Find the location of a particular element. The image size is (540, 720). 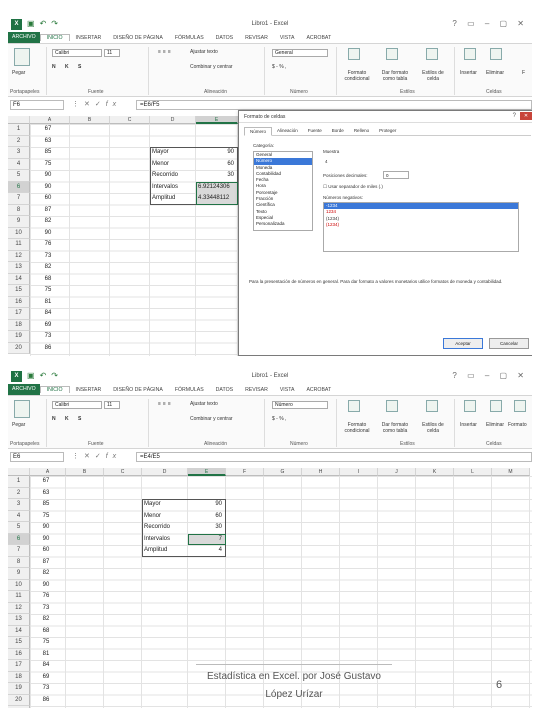

window-controls: ? ▭ – ▢ ✕ is located at coordinates (490, 375).